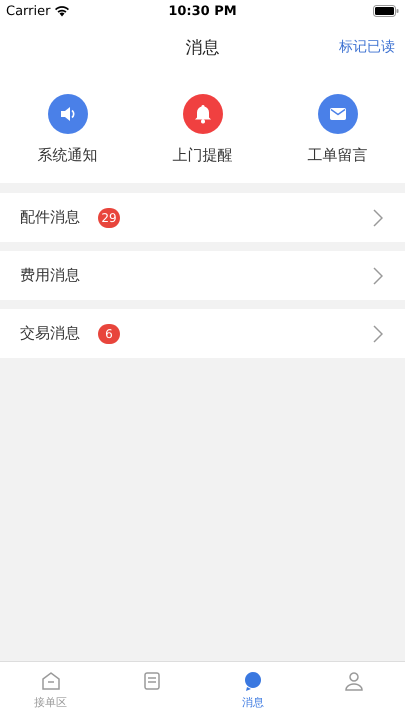 The height and width of the screenshot is (720, 405). What do you see at coordinates (202, 275) in the screenshot?
I see `message-category-row: 费用消息` at bounding box center [202, 275].